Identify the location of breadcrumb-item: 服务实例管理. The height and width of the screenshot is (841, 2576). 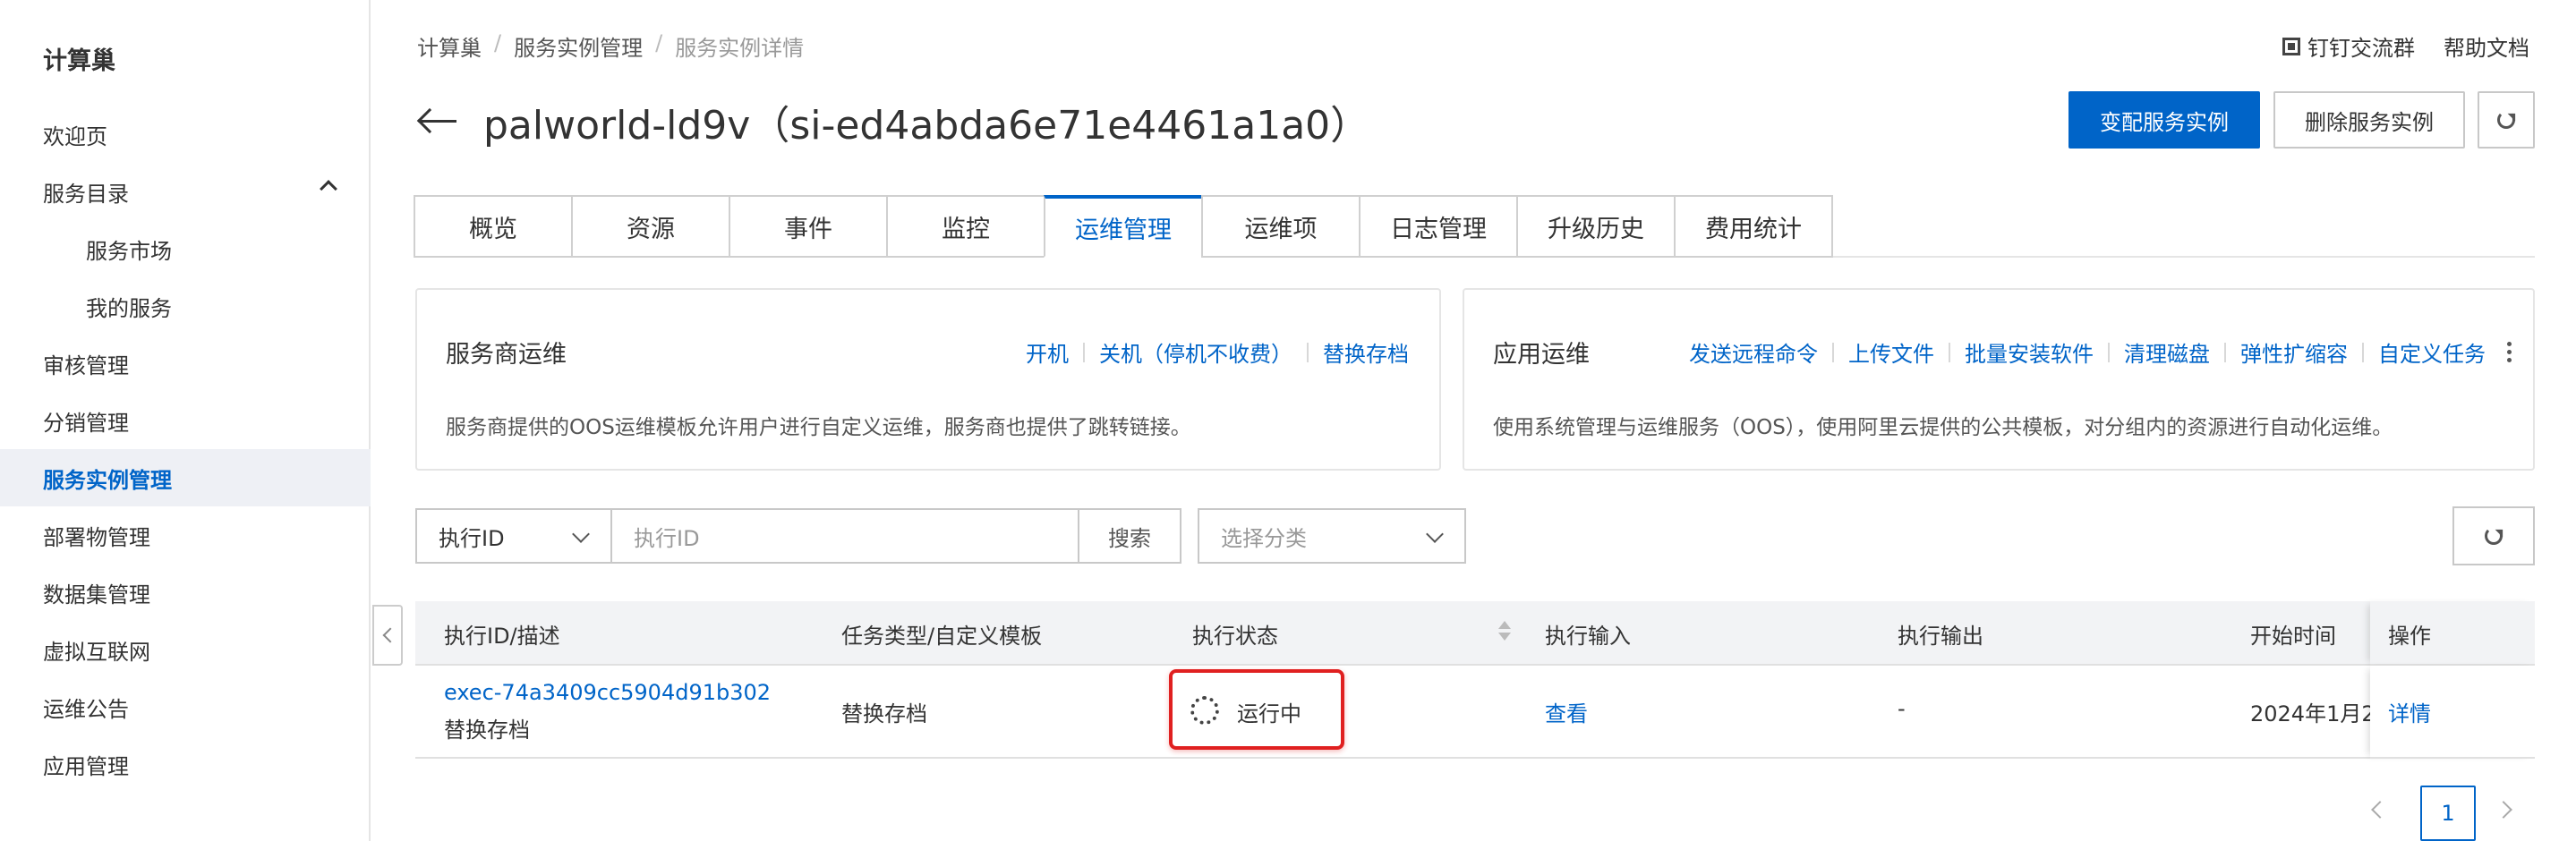
(578, 46).